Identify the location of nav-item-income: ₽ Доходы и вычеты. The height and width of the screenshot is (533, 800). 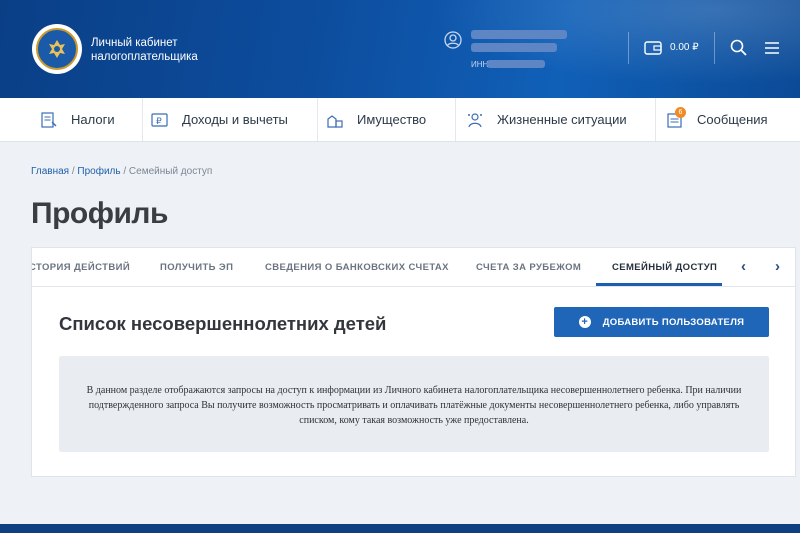
(230, 119).